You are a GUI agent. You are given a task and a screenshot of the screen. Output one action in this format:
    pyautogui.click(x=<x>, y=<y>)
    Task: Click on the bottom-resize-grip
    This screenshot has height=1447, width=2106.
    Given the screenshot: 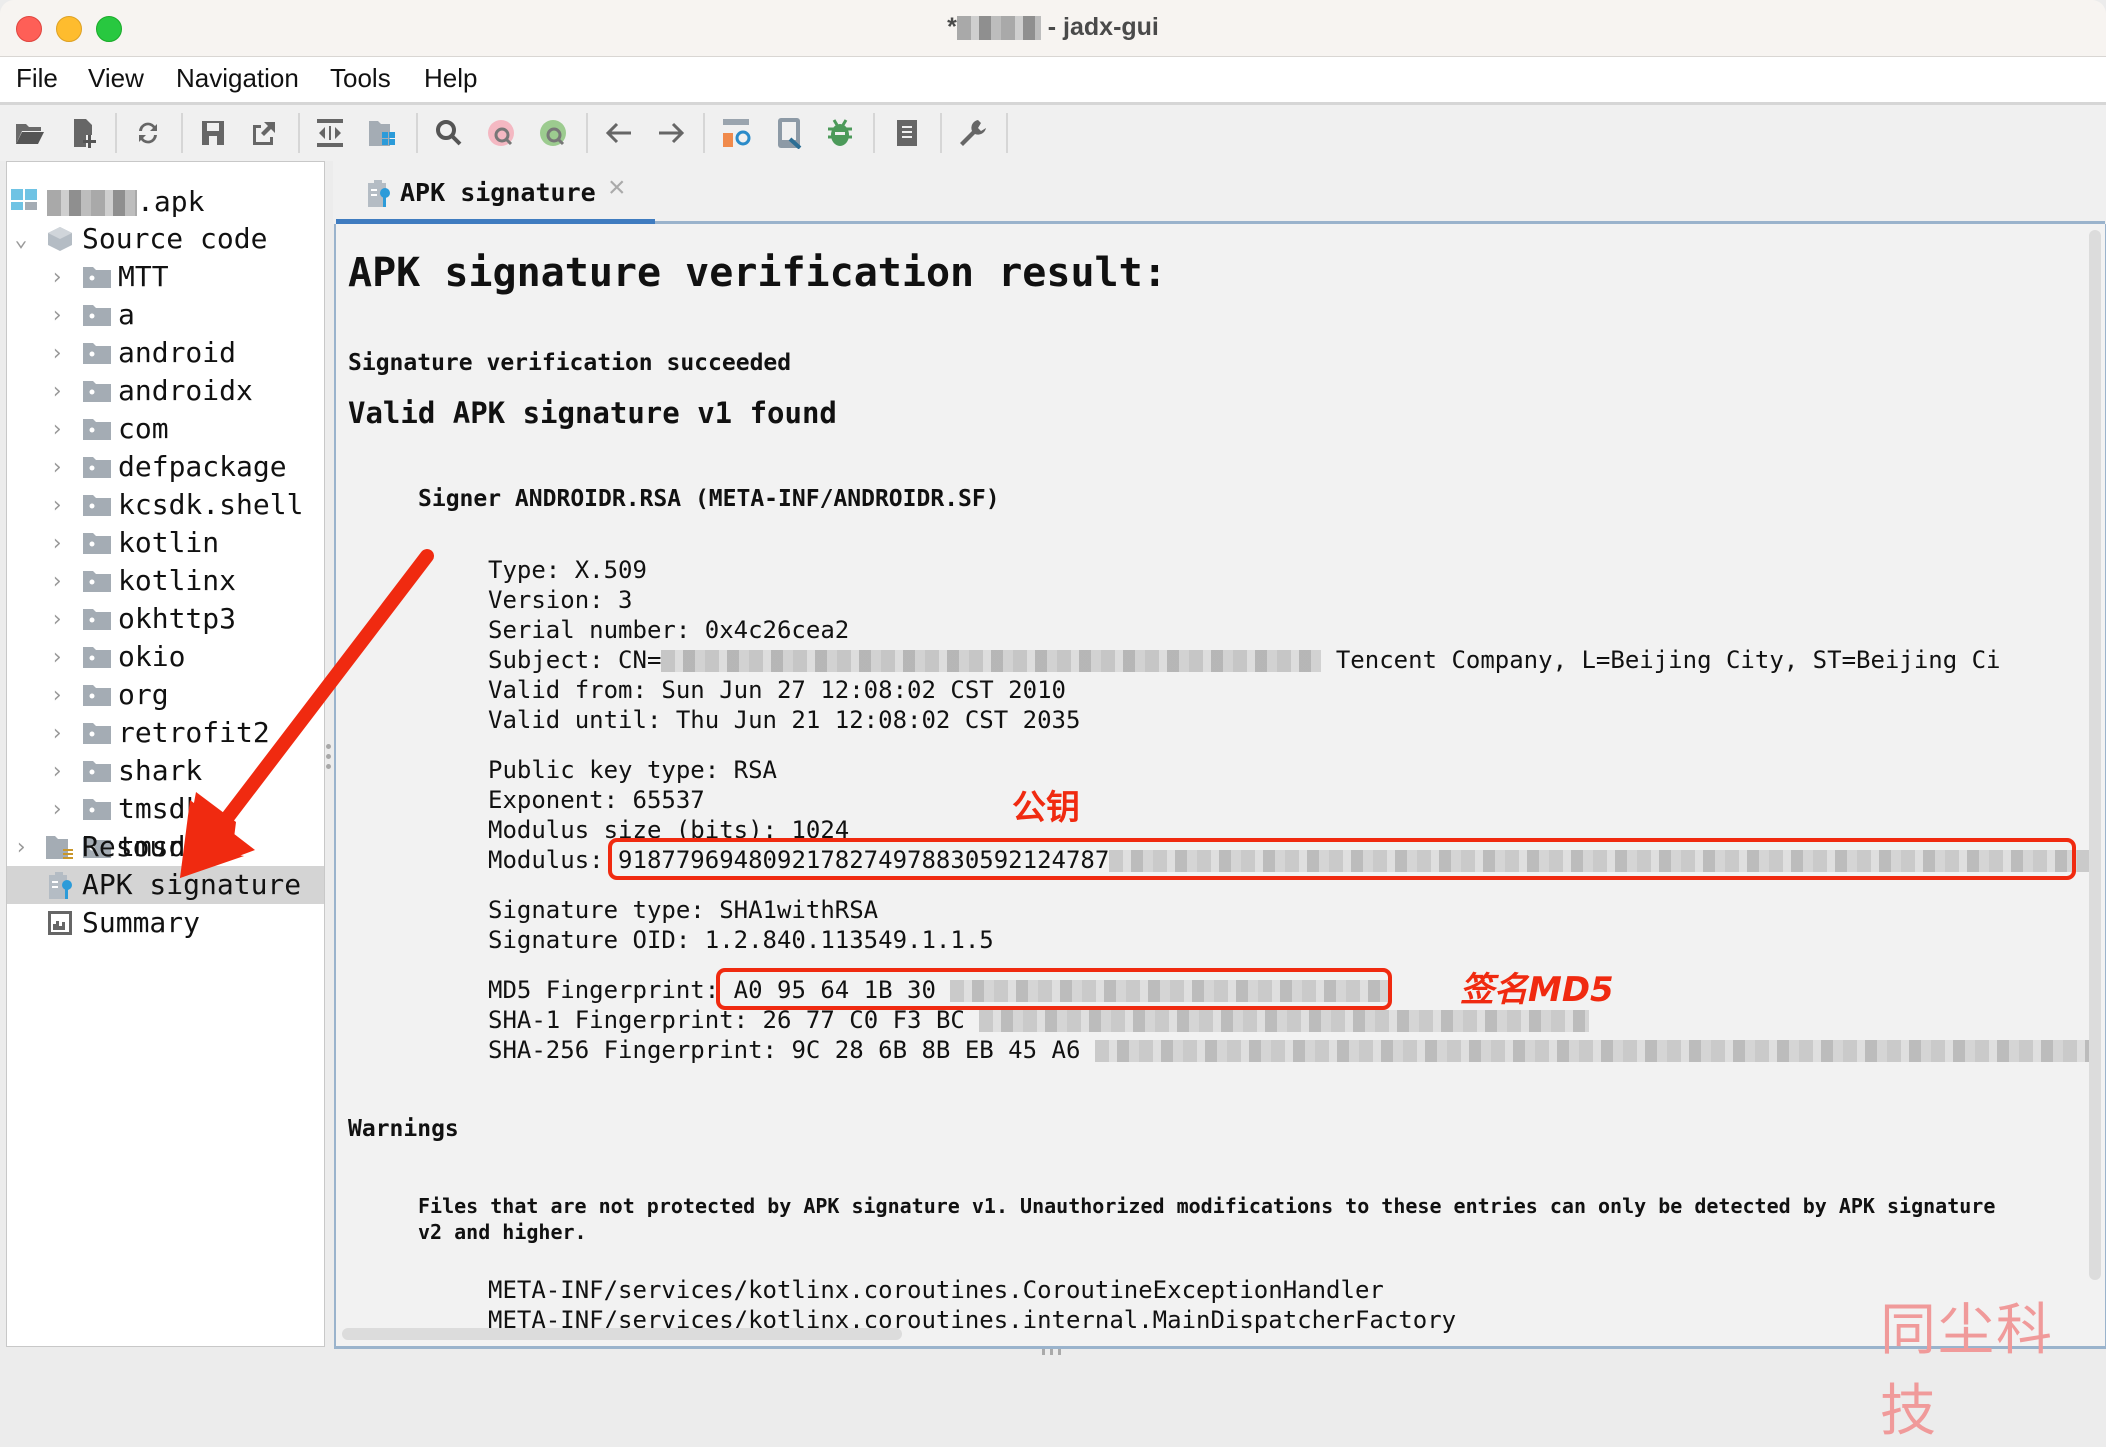 What is the action you would take?
    pyautogui.click(x=1052, y=1352)
    